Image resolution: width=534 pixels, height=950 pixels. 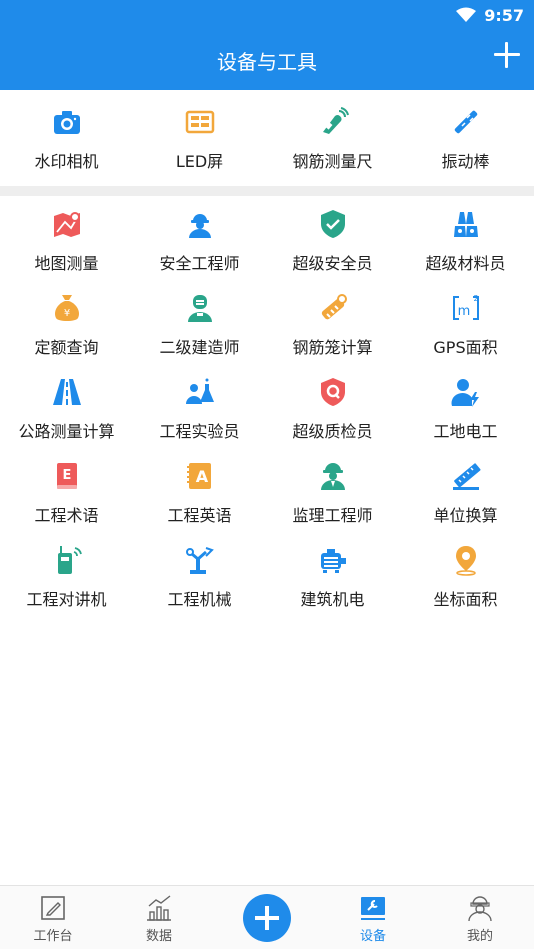 What do you see at coordinates (267, 191) in the screenshot?
I see `section-divider` at bounding box center [267, 191].